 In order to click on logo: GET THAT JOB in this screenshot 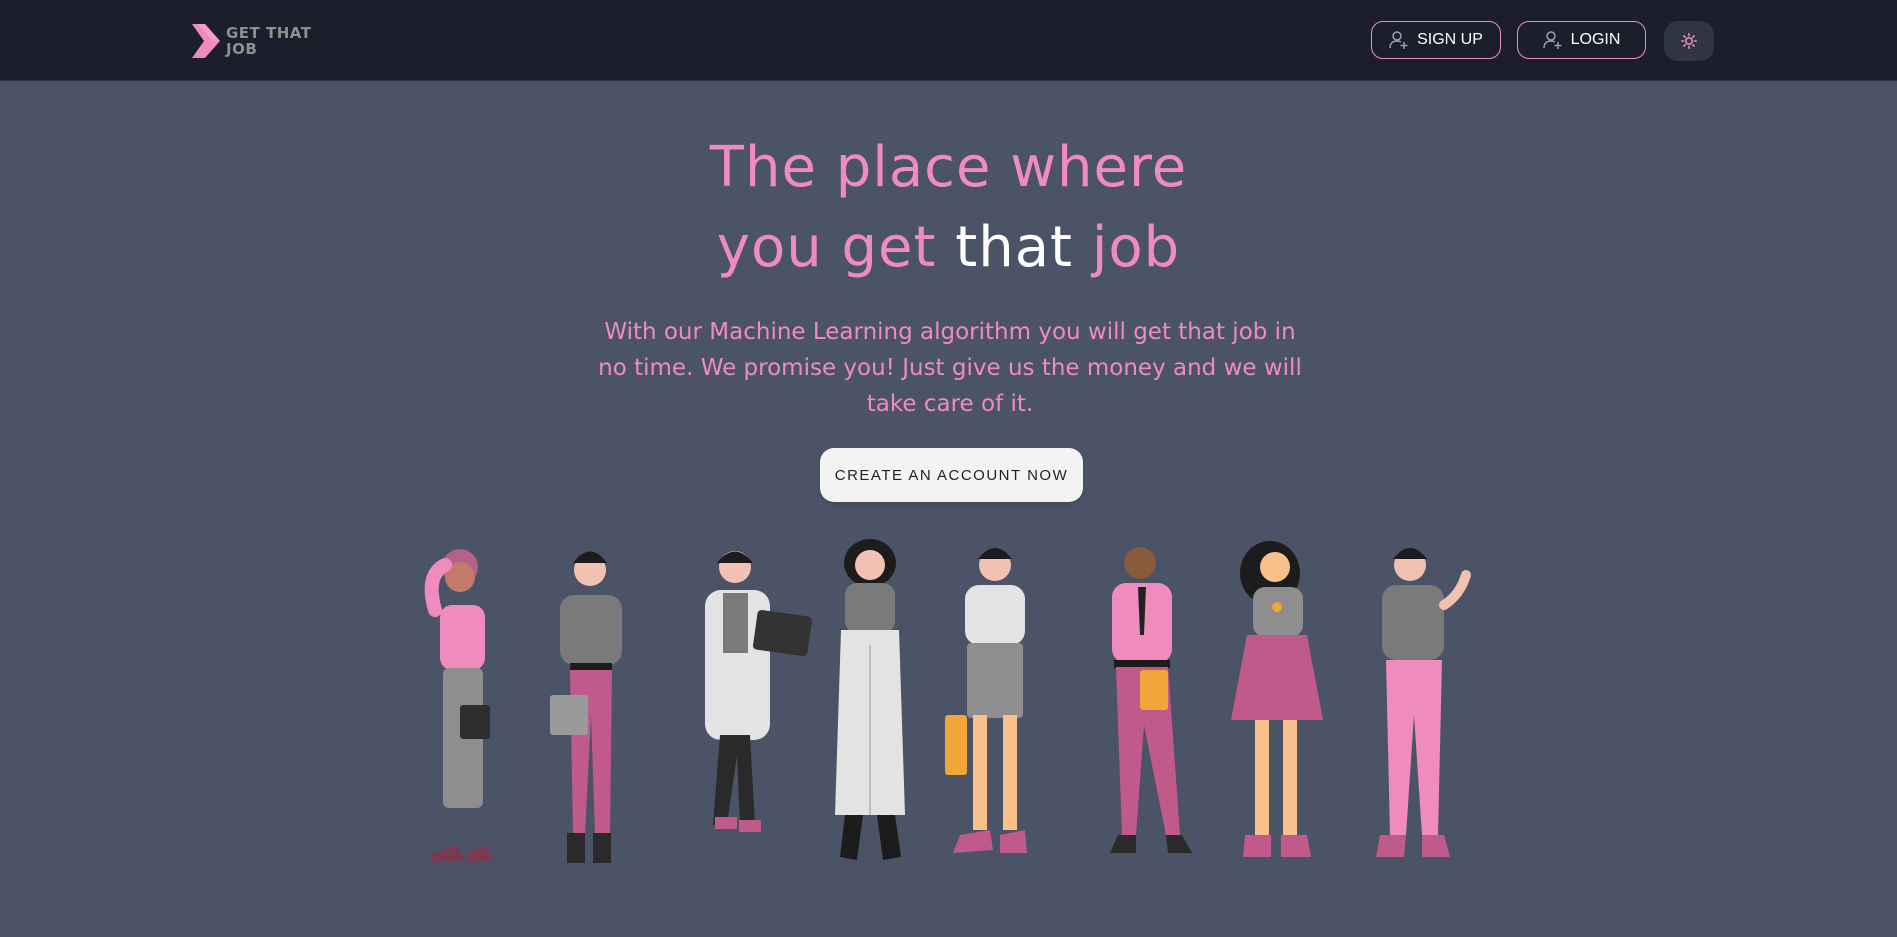, I will do `click(251, 41)`.